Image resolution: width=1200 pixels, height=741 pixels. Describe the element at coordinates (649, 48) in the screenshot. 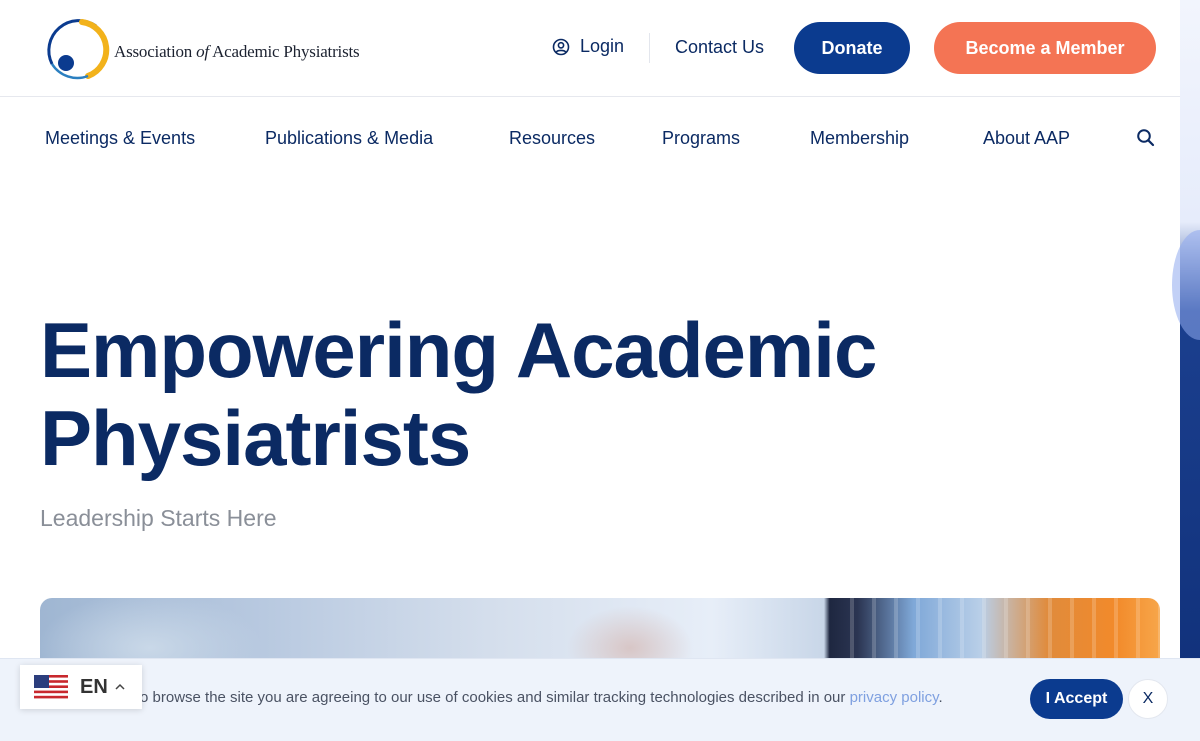

I see `header-divider` at that location.